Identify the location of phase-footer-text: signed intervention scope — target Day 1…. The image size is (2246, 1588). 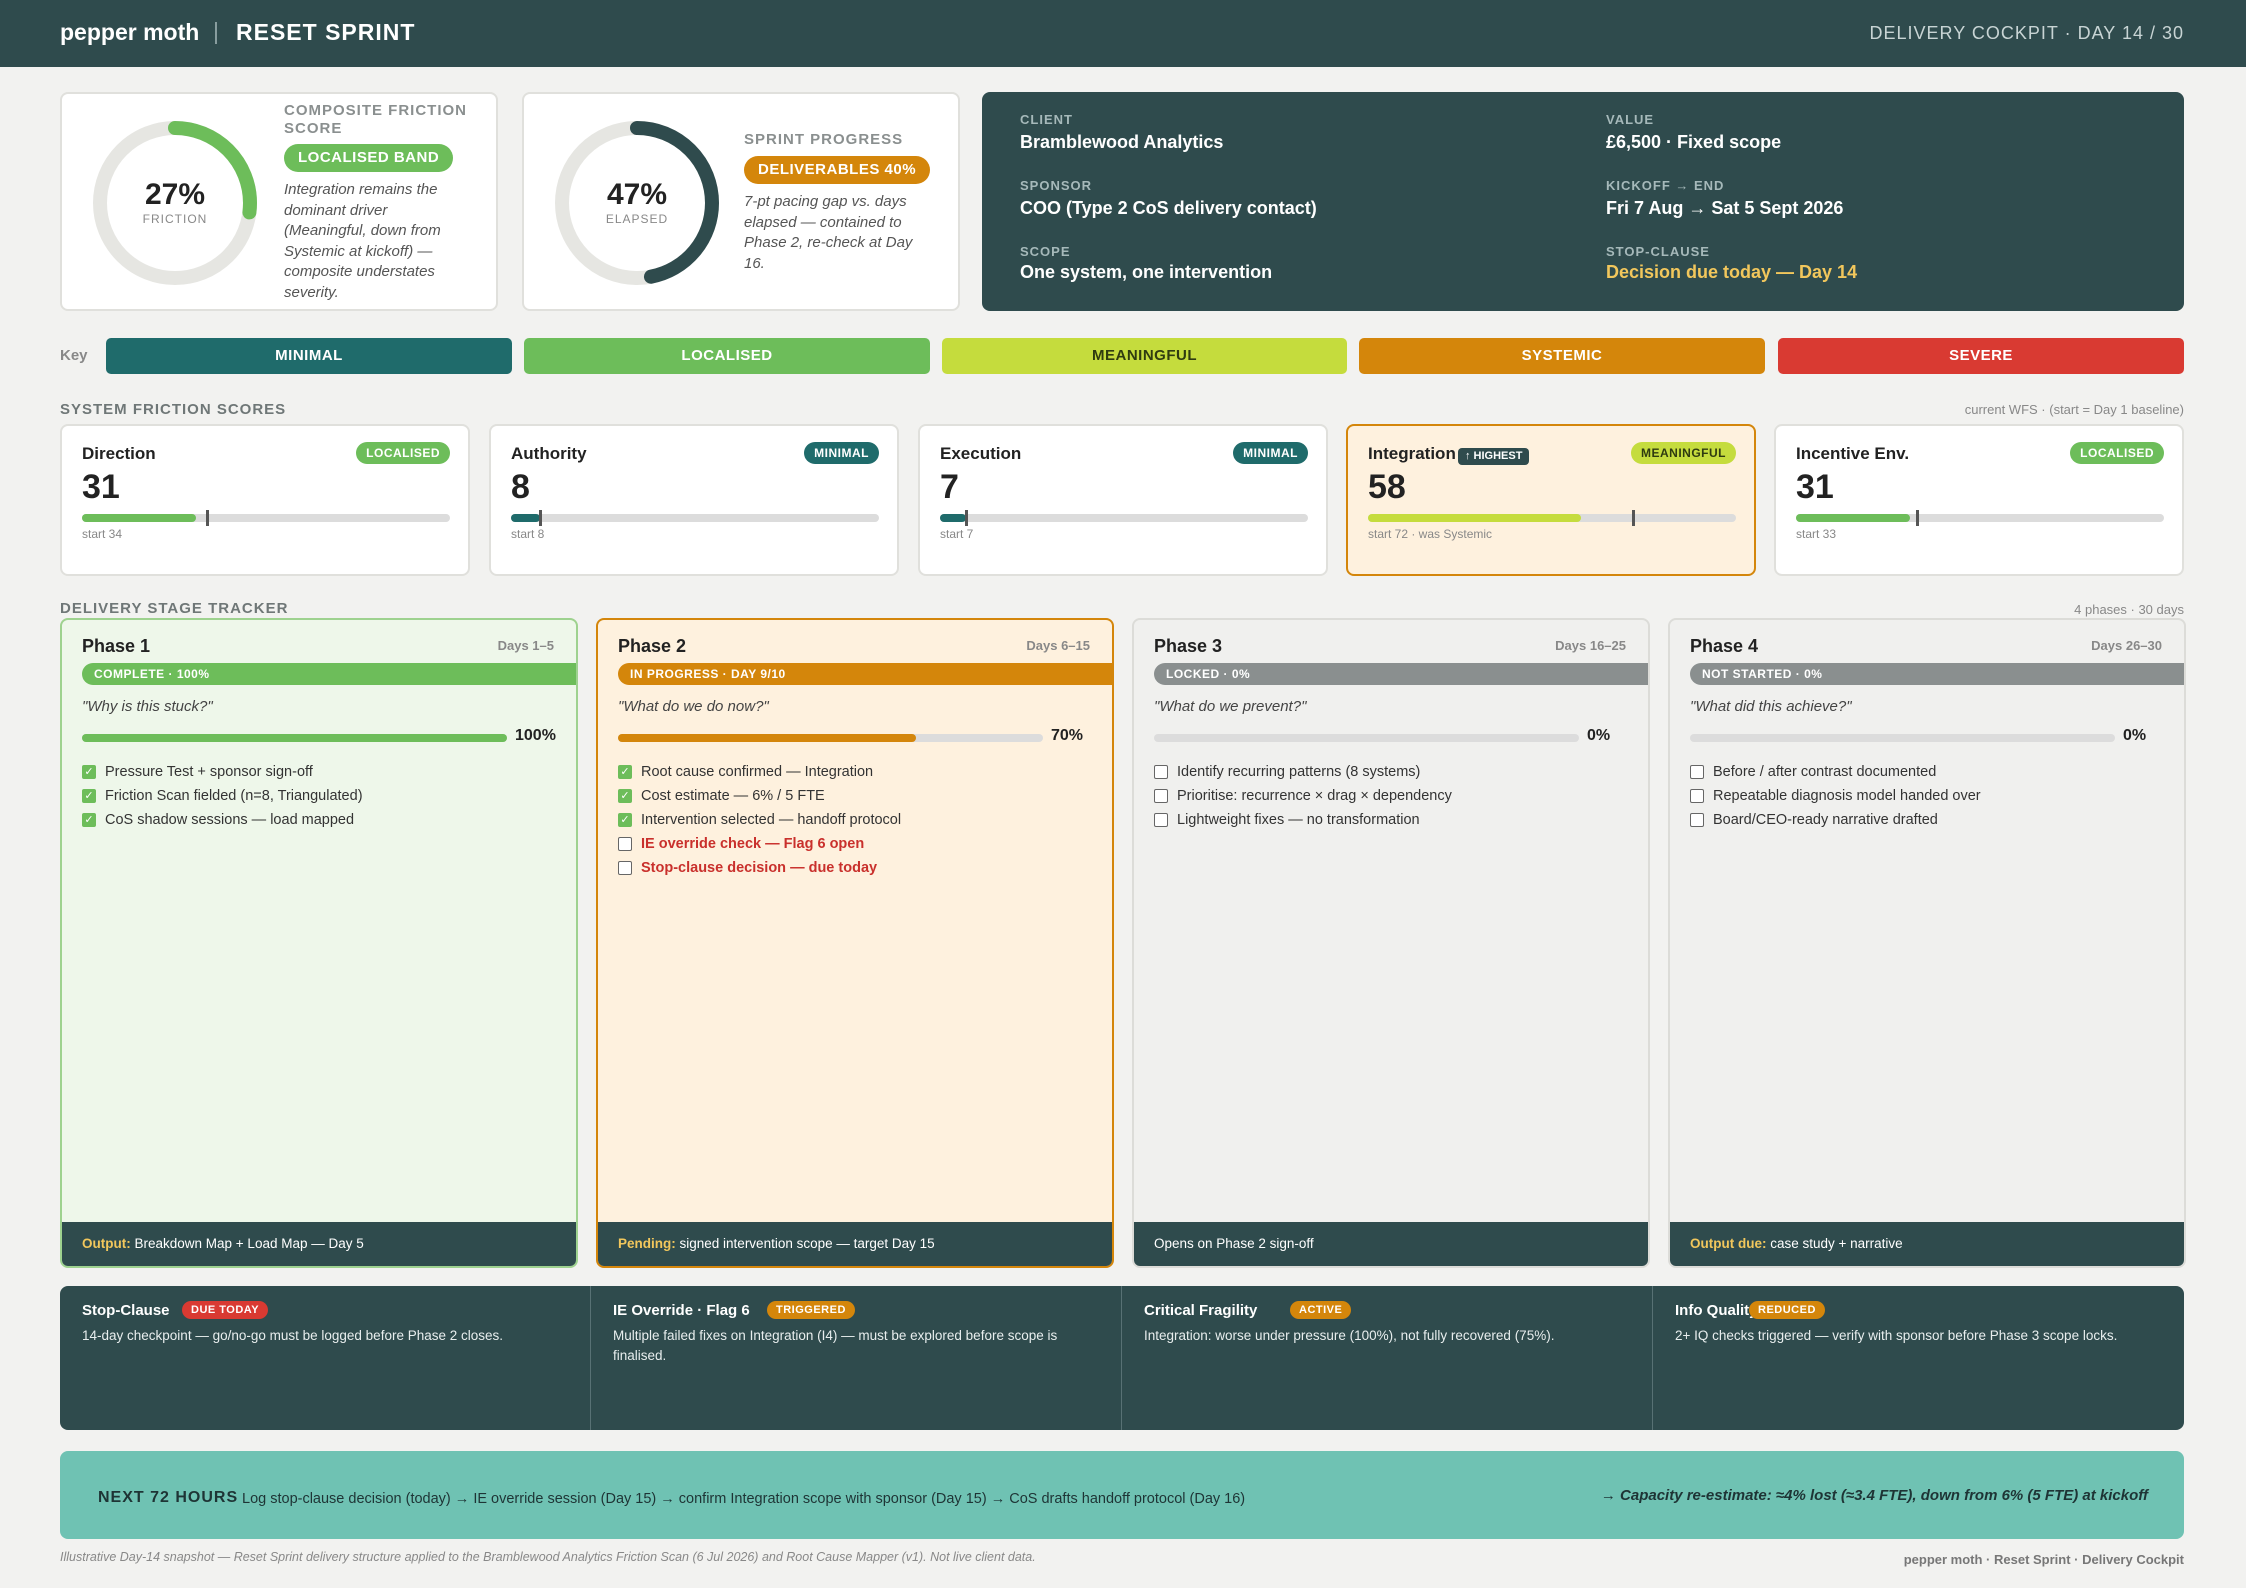
(807, 1243).